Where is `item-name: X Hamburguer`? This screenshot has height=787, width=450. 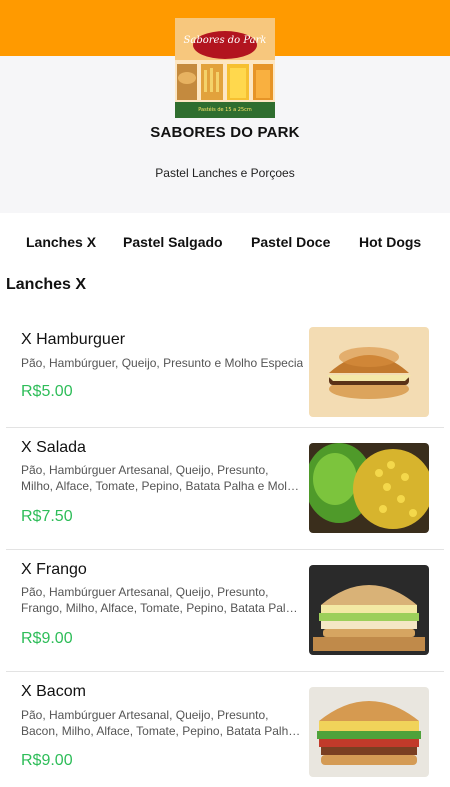 item-name: X Hamburguer is located at coordinates (73, 339).